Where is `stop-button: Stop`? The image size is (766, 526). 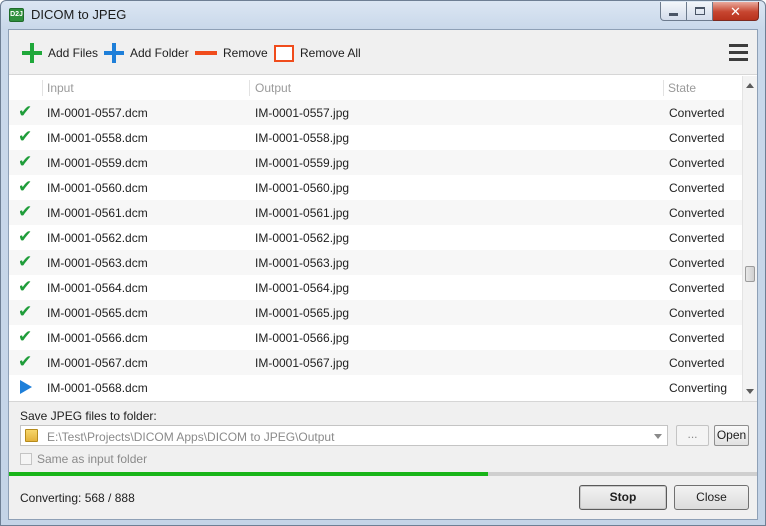 stop-button: Stop is located at coordinates (623, 497).